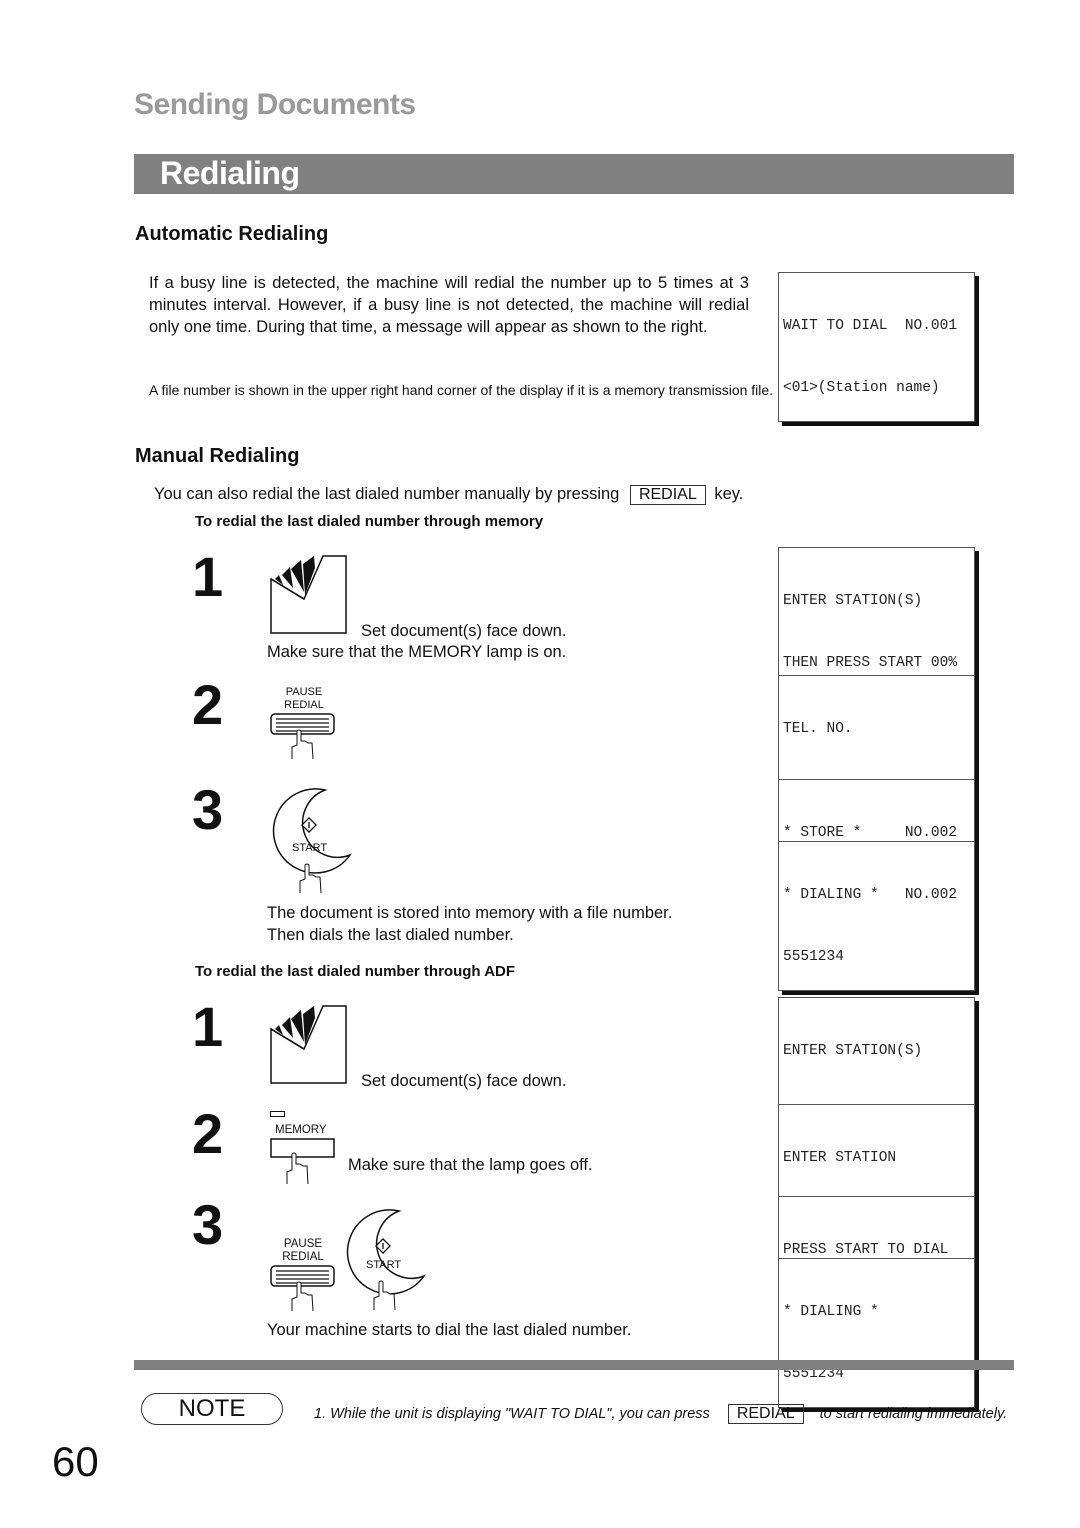 The height and width of the screenshot is (1528, 1080). What do you see at coordinates (417, 652) in the screenshot?
I see `step-caption: Make sure that the MEMORY lamp is on.` at bounding box center [417, 652].